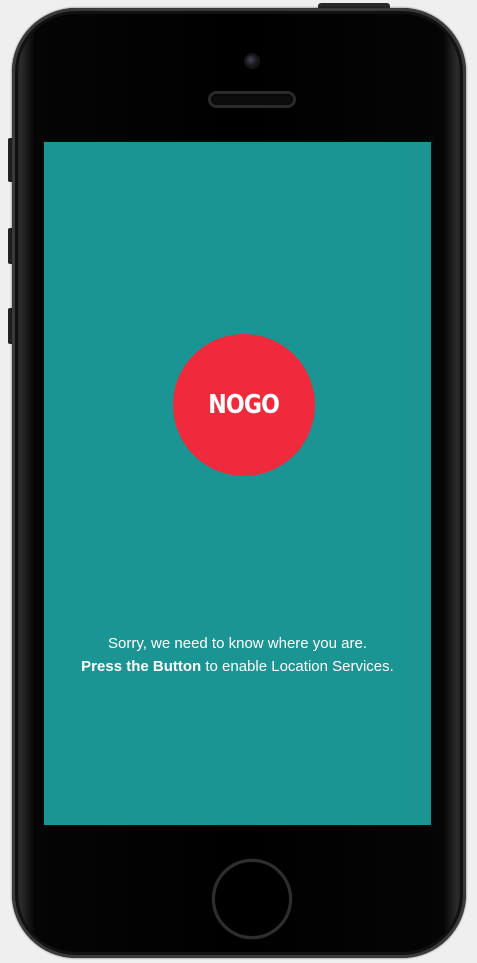 The height and width of the screenshot is (963, 477). Describe the element at coordinates (252, 61) in the screenshot. I see `front-camera` at that location.